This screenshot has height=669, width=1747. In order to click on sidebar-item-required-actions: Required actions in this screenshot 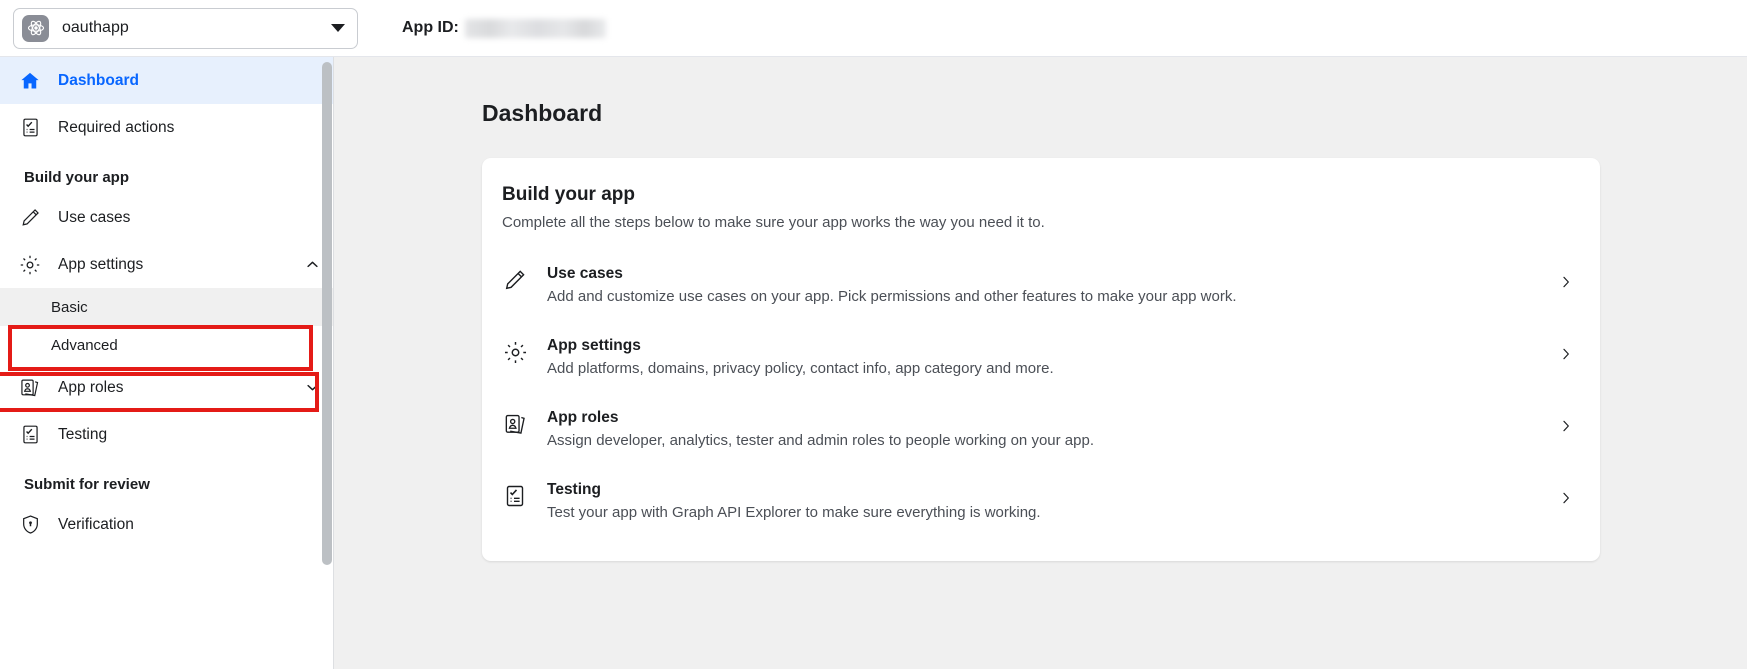, I will do `click(167, 127)`.